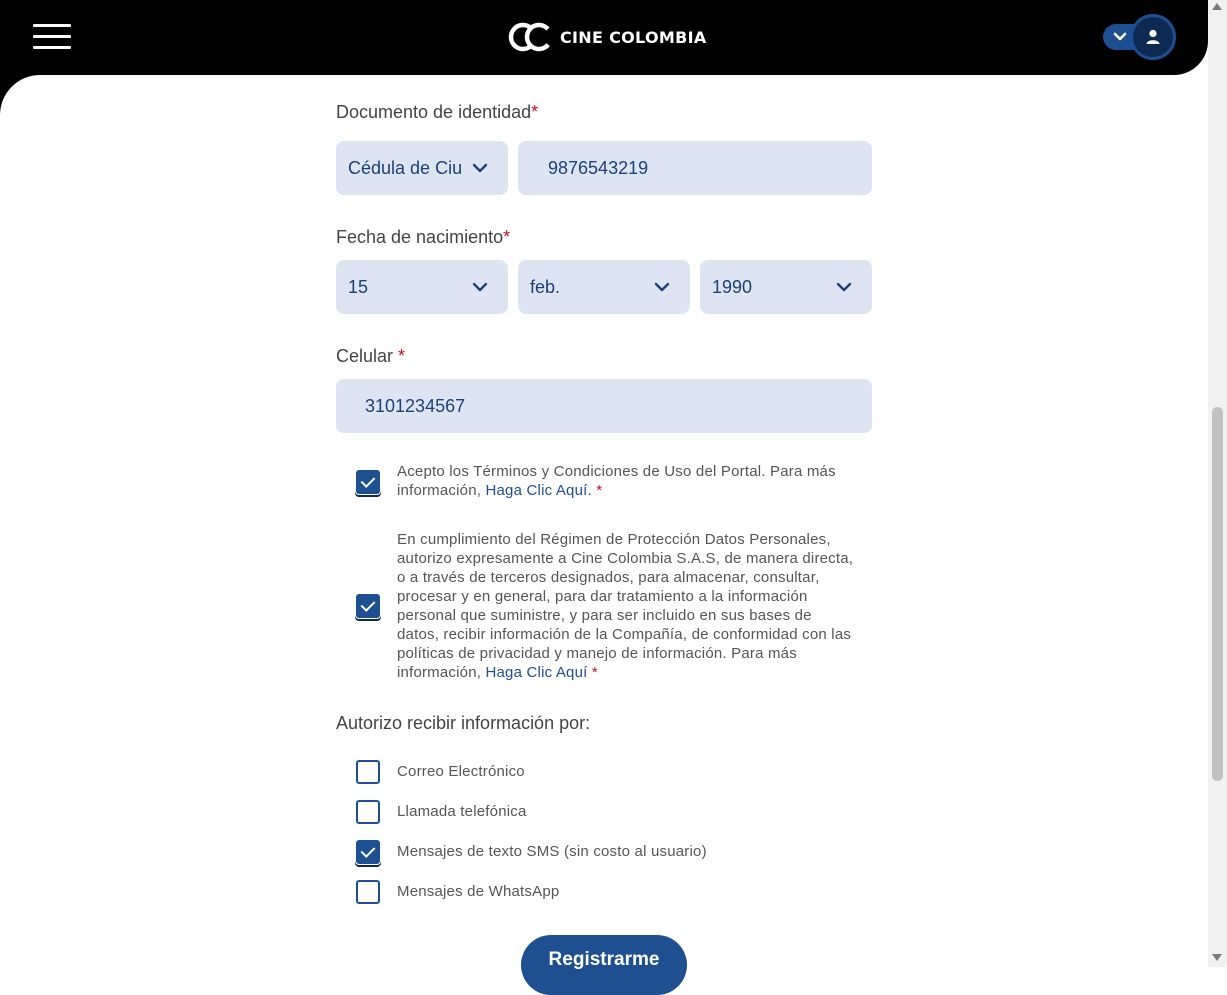 The image size is (1227, 995). What do you see at coordinates (368, 606) in the screenshot?
I see `privacy-checkbox` at bounding box center [368, 606].